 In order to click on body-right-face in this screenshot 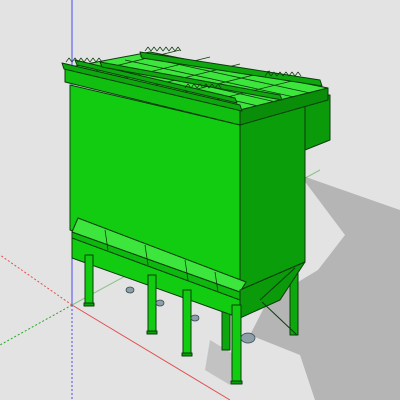, I will do `click(272, 195)`.